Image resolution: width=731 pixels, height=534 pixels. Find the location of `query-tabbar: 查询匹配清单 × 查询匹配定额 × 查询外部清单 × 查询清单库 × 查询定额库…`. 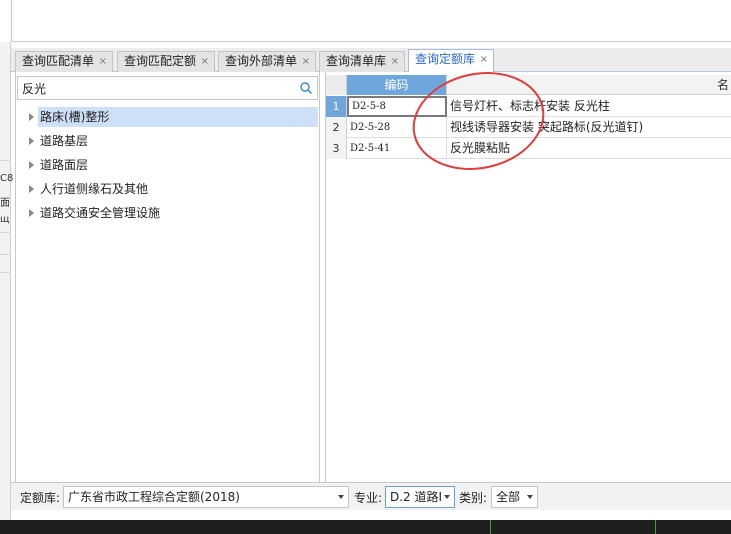

query-tabbar: 查询匹配清单 × 查询匹配定额 × 查询外部清单 × 查询清单库 × 查询定额库… is located at coordinates (371, 60).